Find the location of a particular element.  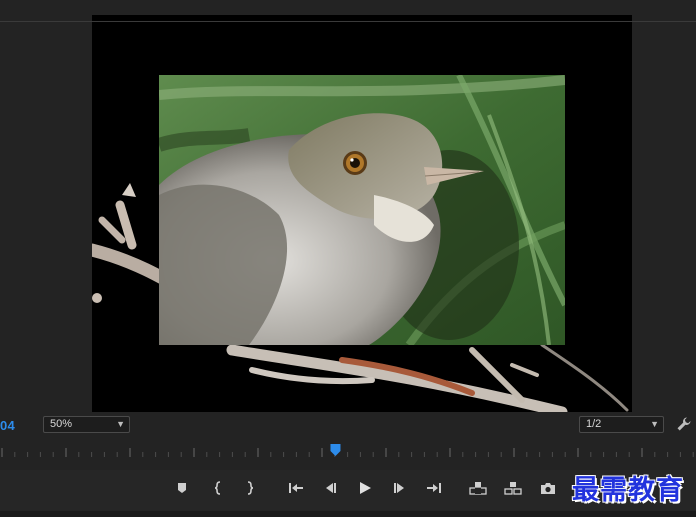

play-icon is located at coordinates (365, 488).